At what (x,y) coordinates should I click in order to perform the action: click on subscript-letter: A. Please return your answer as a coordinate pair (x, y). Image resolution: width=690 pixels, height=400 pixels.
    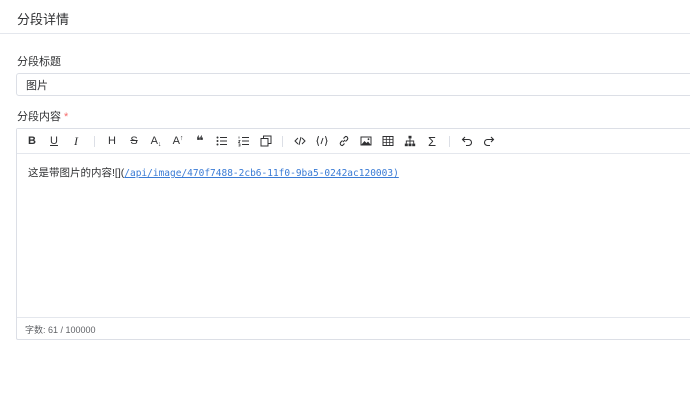
    Looking at the image, I should click on (154, 141).